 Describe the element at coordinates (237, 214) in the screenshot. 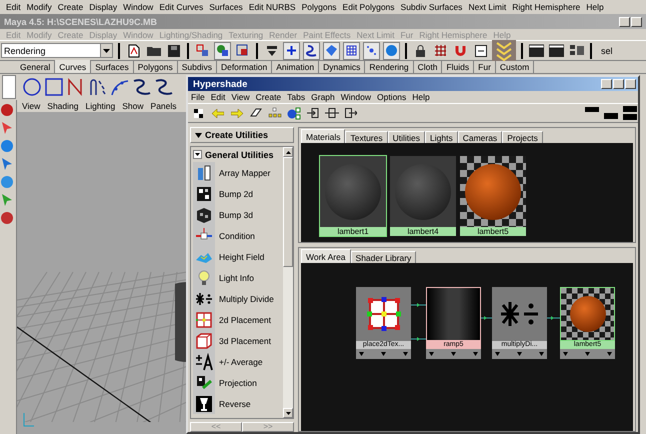

I see `utility-item: Bump 3d` at that location.